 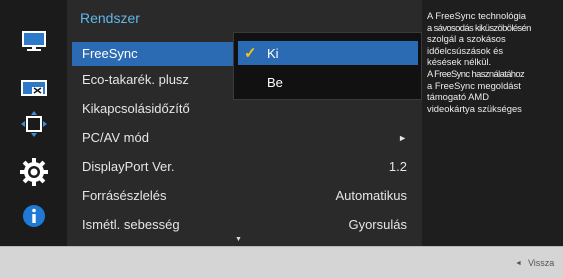 I want to click on picture-size-icon, so click(x=33, y=88).